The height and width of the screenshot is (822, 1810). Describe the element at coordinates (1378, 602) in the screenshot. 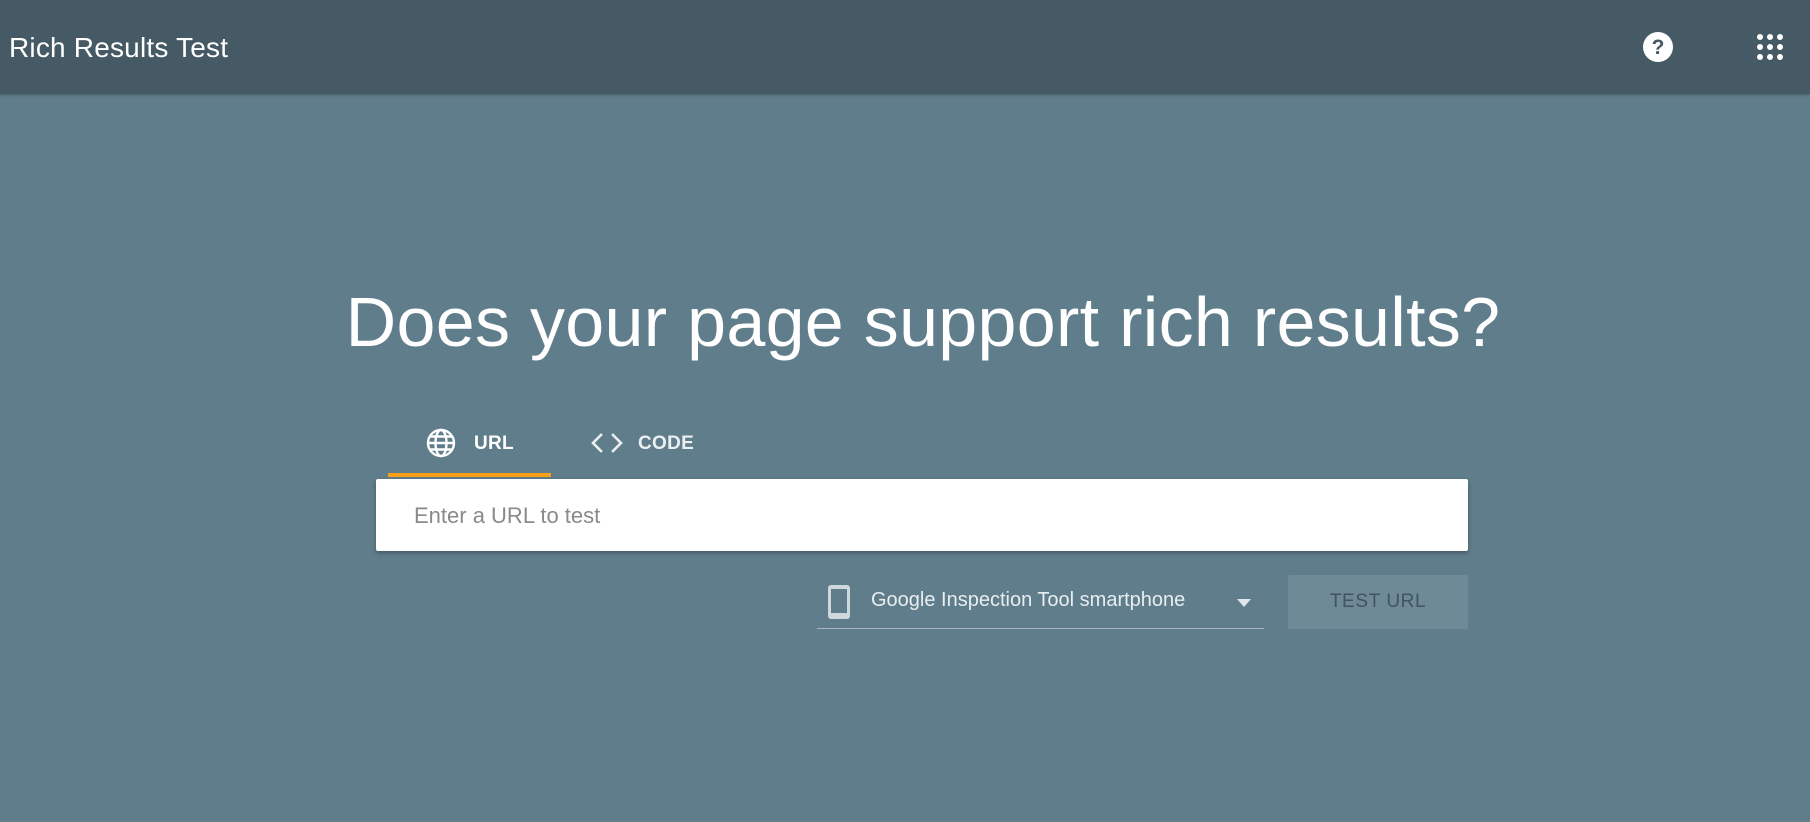

I see `test-url-button: TEST URL` at that location.